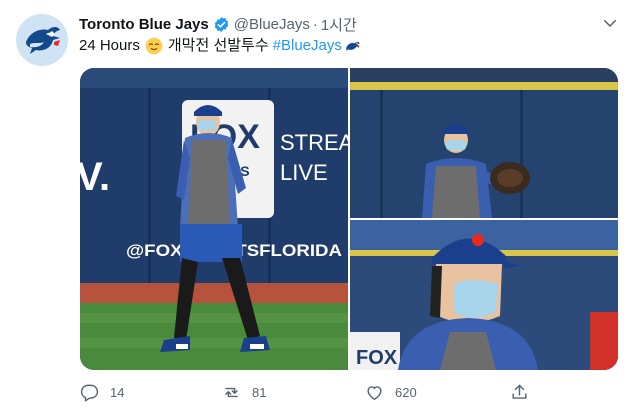 Image resolution: width=640 pixels, height=412 pixels. Describe the element at coordinates (374, 392) in the screenshot. I see `heart-icon` at that location.